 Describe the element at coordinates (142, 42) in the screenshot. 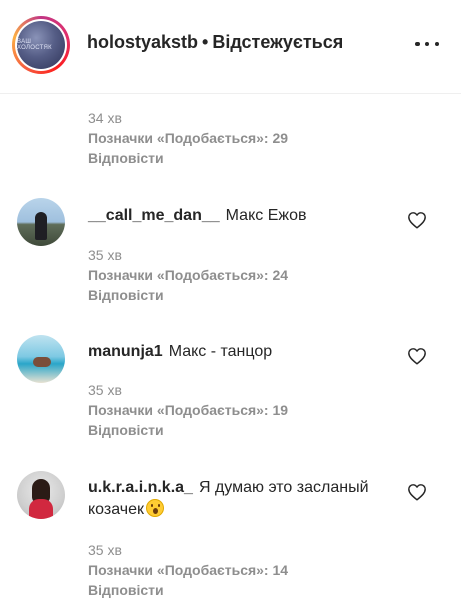

I see `header-username: holostyakstb` at that location.